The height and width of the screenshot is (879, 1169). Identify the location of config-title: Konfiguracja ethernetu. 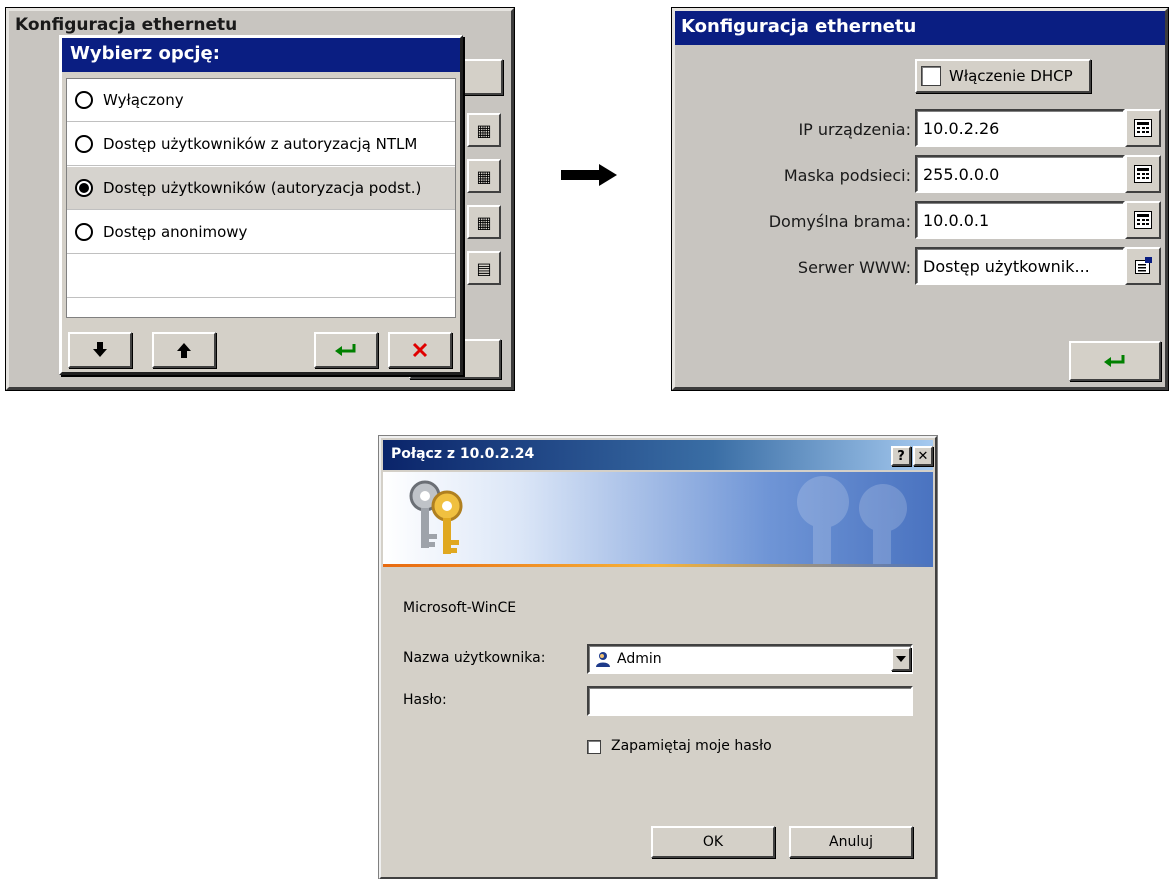
(799, 26).